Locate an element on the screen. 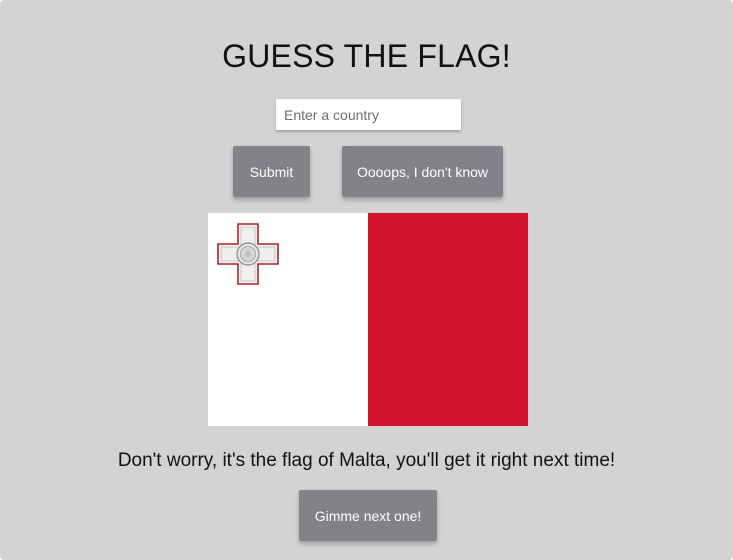 The width and height of the screenshot is (733, 560). submit-button: Submit is located at coordinates (271, 171).